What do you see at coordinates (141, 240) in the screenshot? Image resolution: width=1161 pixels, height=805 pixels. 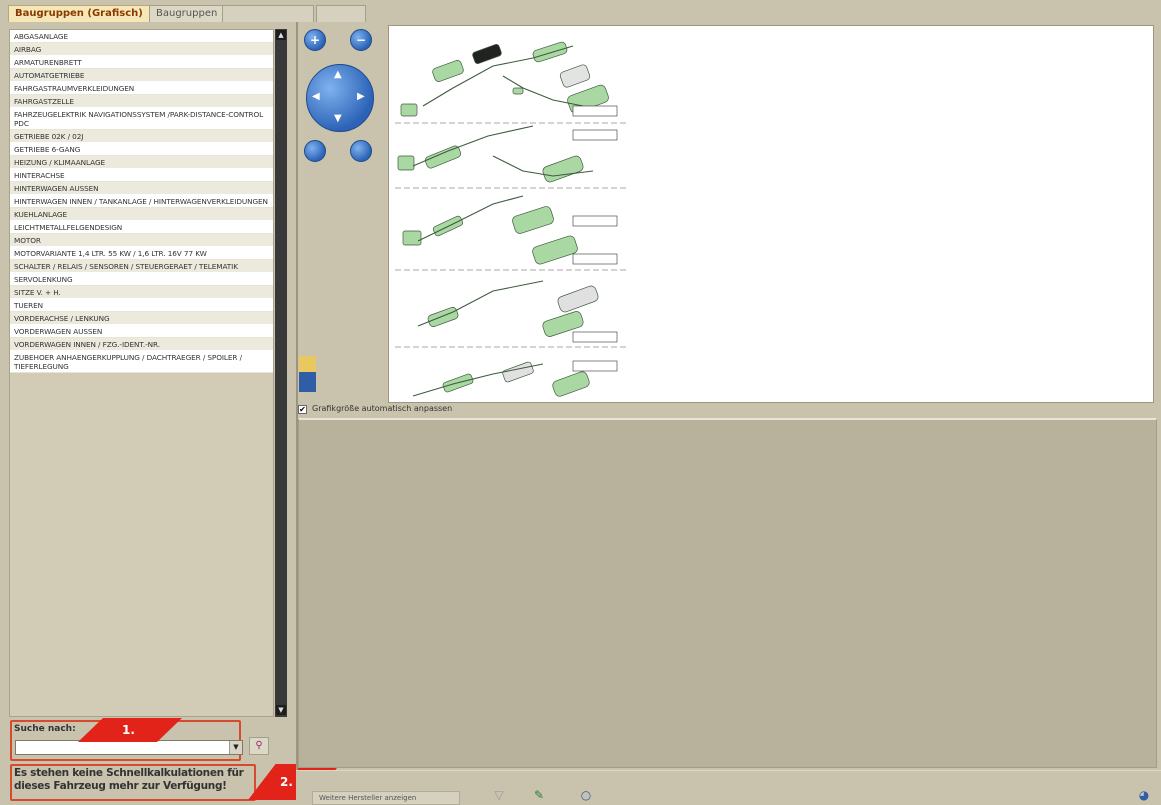 I see `list-item: MOTOR` at bounding box center [141, 240].